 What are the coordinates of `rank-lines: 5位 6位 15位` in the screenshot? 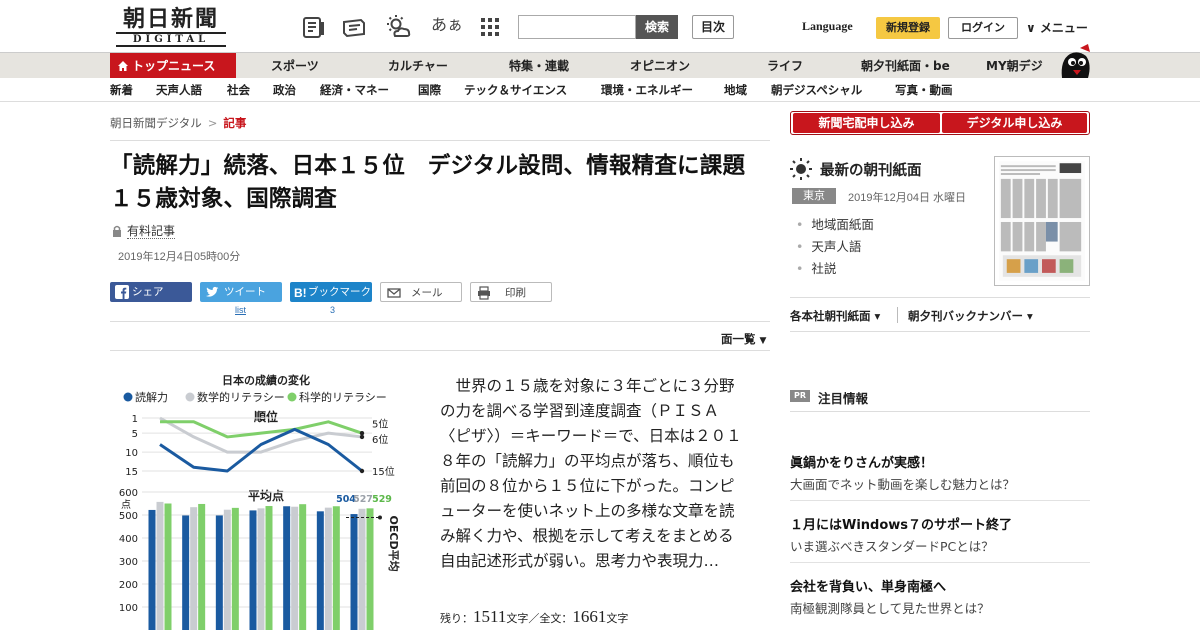 It's located at (277, 447).